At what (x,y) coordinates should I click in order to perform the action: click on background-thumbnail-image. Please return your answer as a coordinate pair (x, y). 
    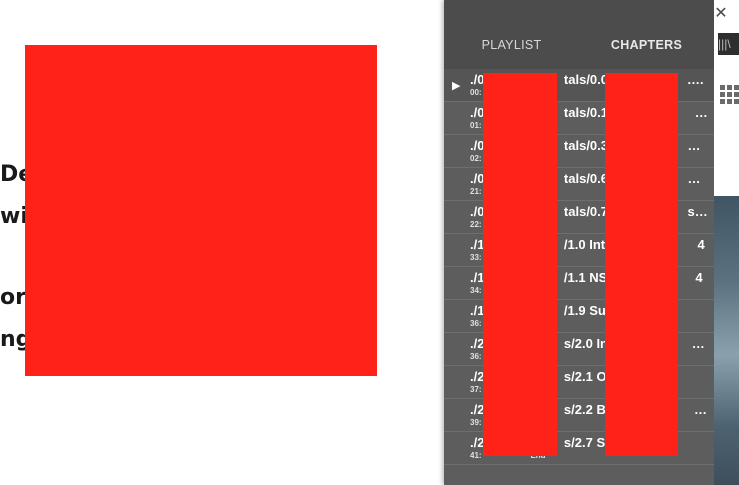
    Looking at the image, I should click on (726, 340).